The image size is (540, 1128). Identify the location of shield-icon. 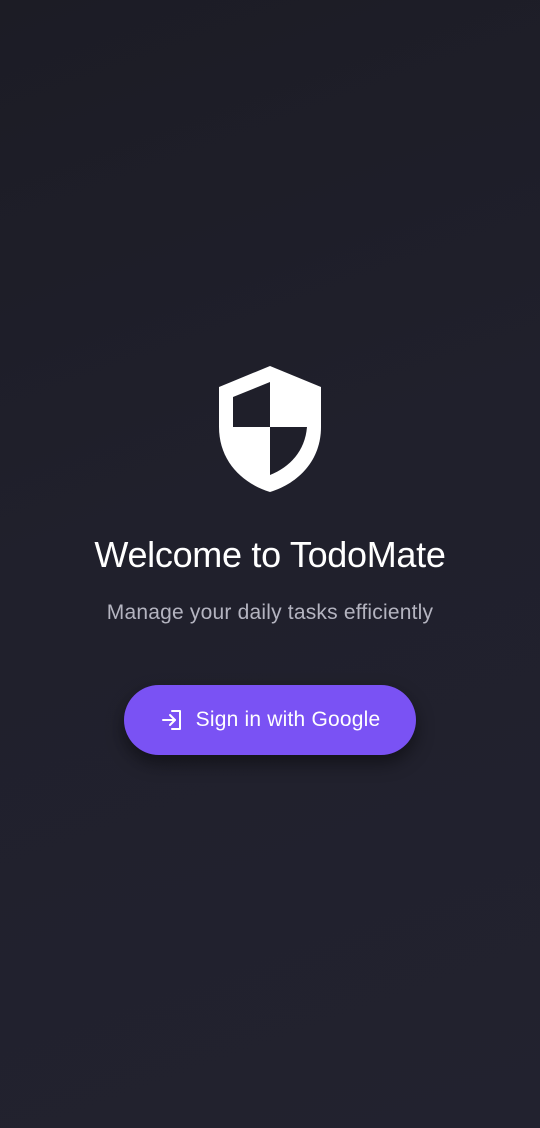
(270, 429).